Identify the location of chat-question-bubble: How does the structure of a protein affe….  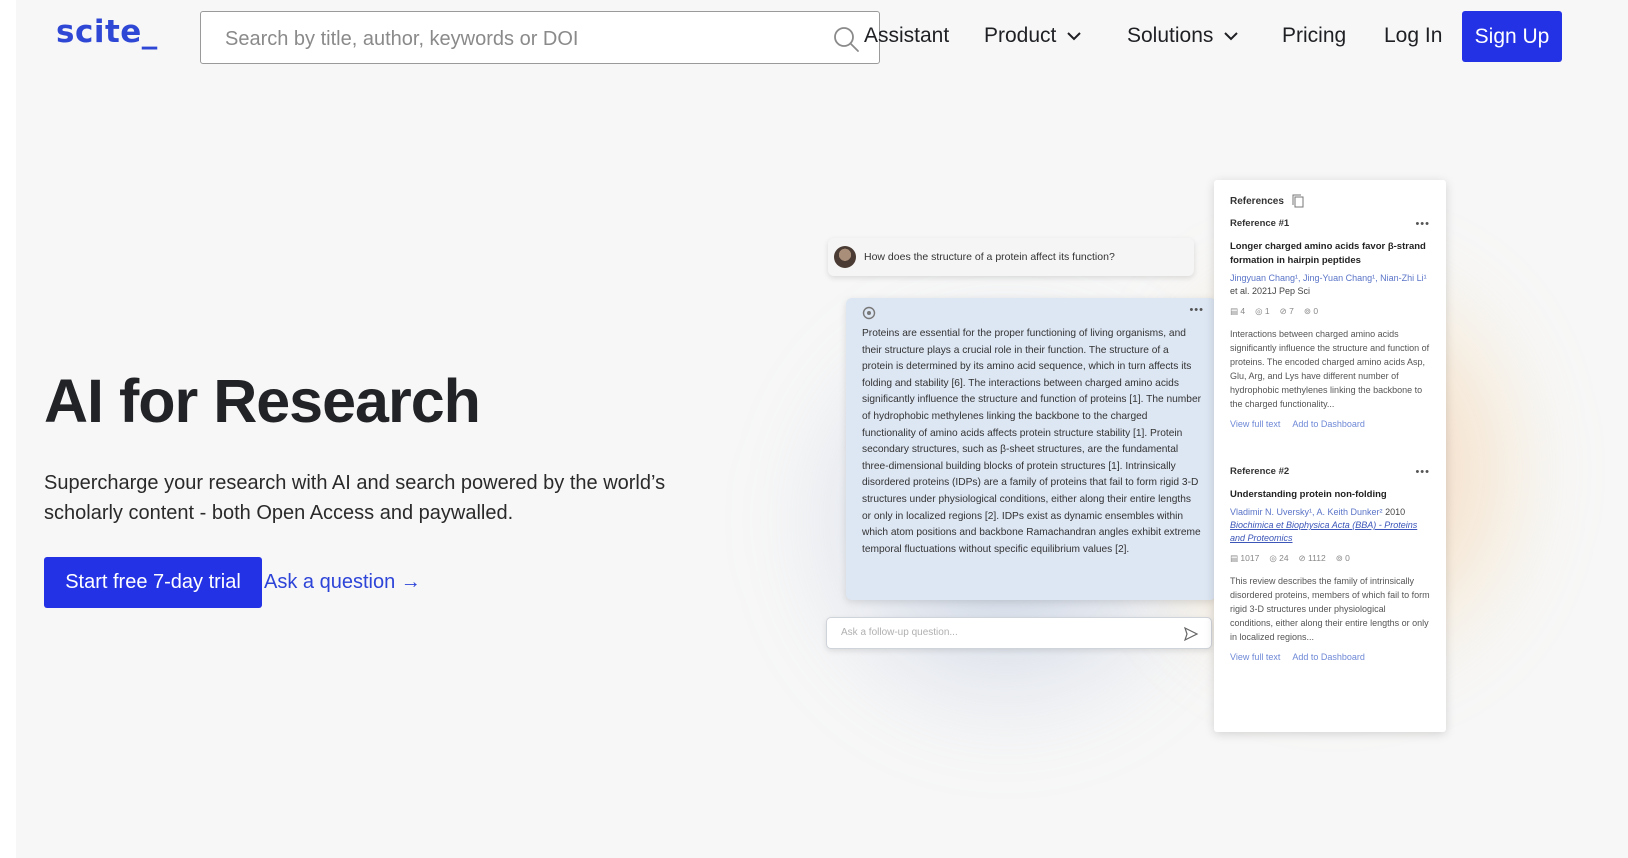
(1011, 257).